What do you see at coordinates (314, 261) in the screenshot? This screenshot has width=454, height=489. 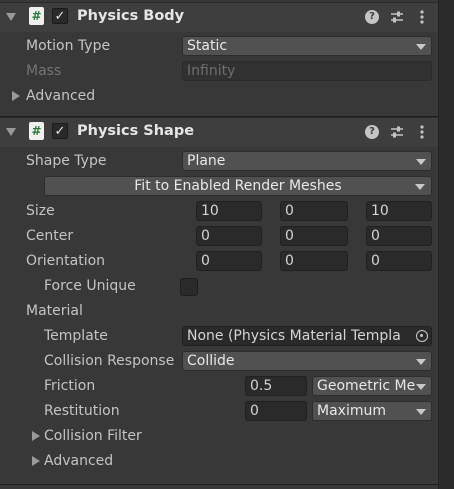 I see `orientation-y-field: 0` at bounding box center [314, 261].